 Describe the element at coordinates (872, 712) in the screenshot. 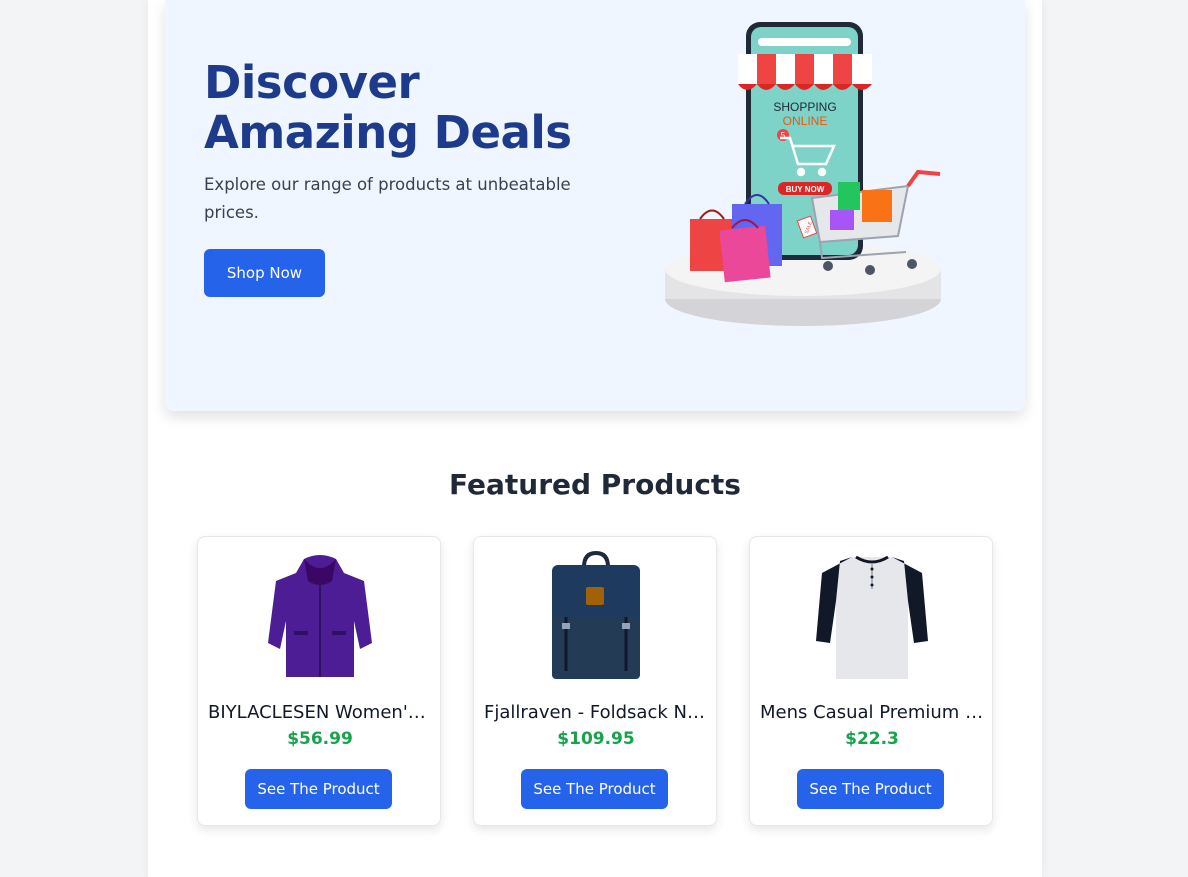

I see `product-name: Mens Casual Premium Slim Fit T-Shirts` at that location.